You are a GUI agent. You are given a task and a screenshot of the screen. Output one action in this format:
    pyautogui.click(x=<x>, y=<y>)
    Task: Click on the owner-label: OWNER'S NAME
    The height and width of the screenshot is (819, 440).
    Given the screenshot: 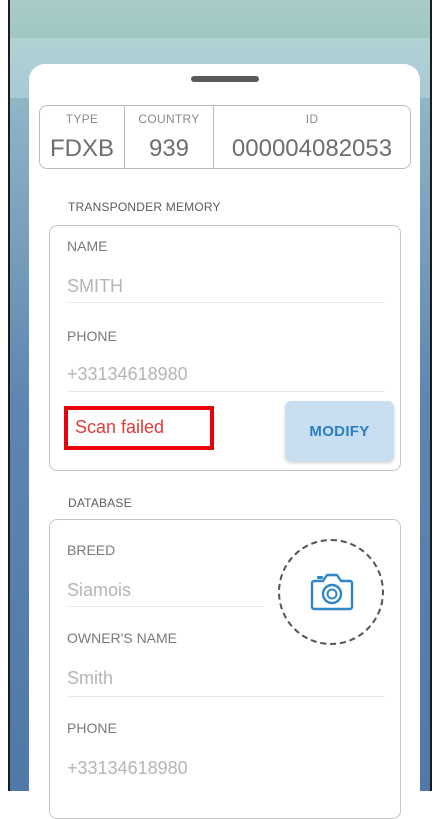 What is the action you would take?
    pyautogui.click(x=122, y=638)
    